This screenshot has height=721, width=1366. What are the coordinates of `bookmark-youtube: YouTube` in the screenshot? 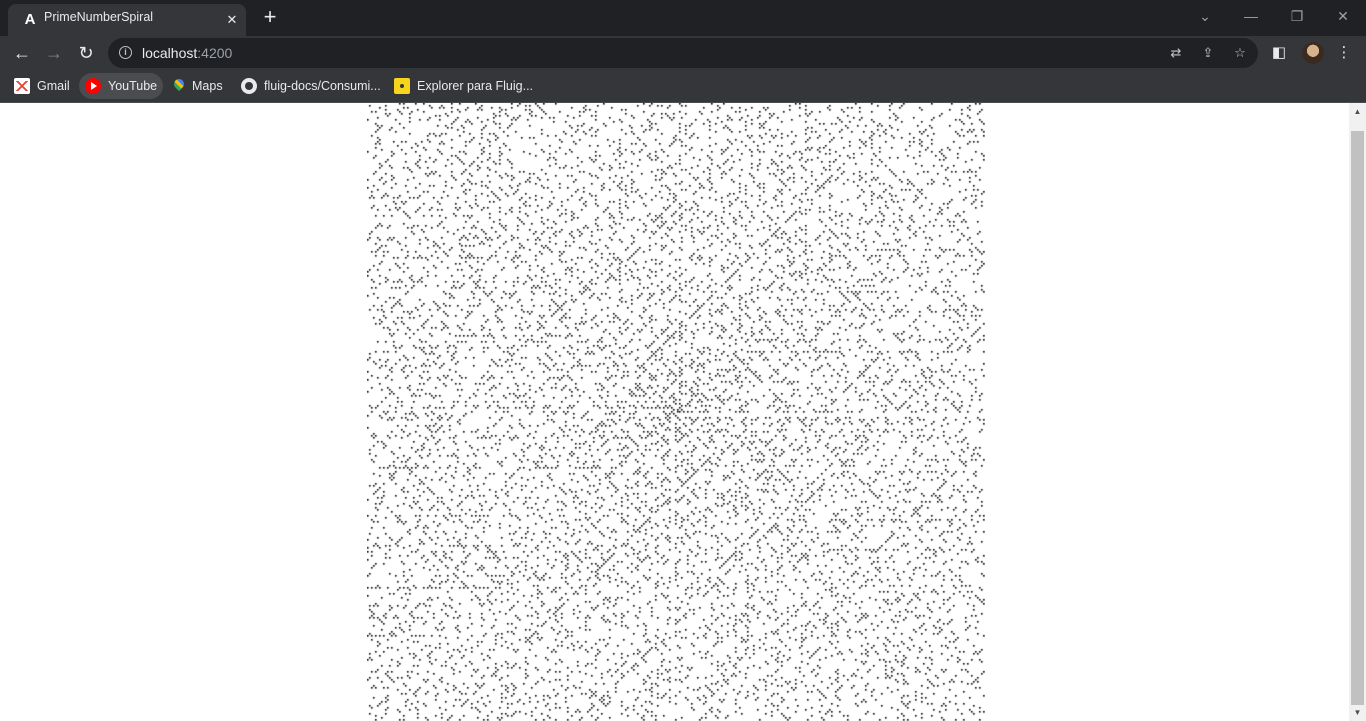 It's located at (121, 86).